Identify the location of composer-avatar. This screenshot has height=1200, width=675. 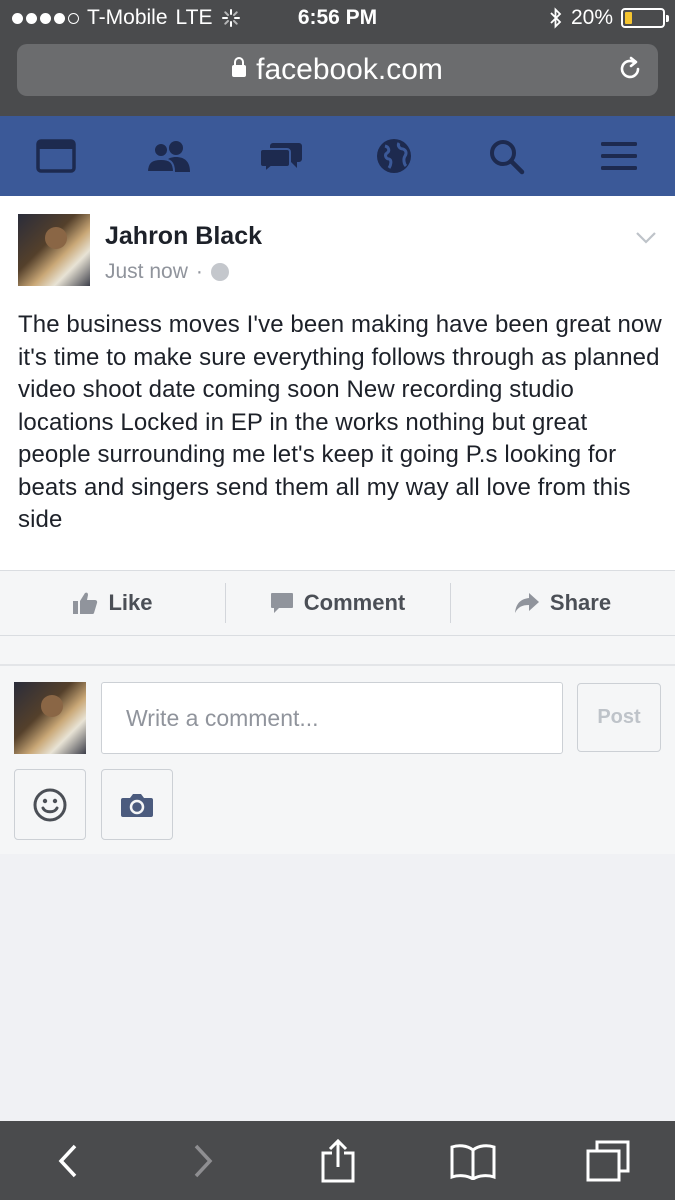
(50, 718).